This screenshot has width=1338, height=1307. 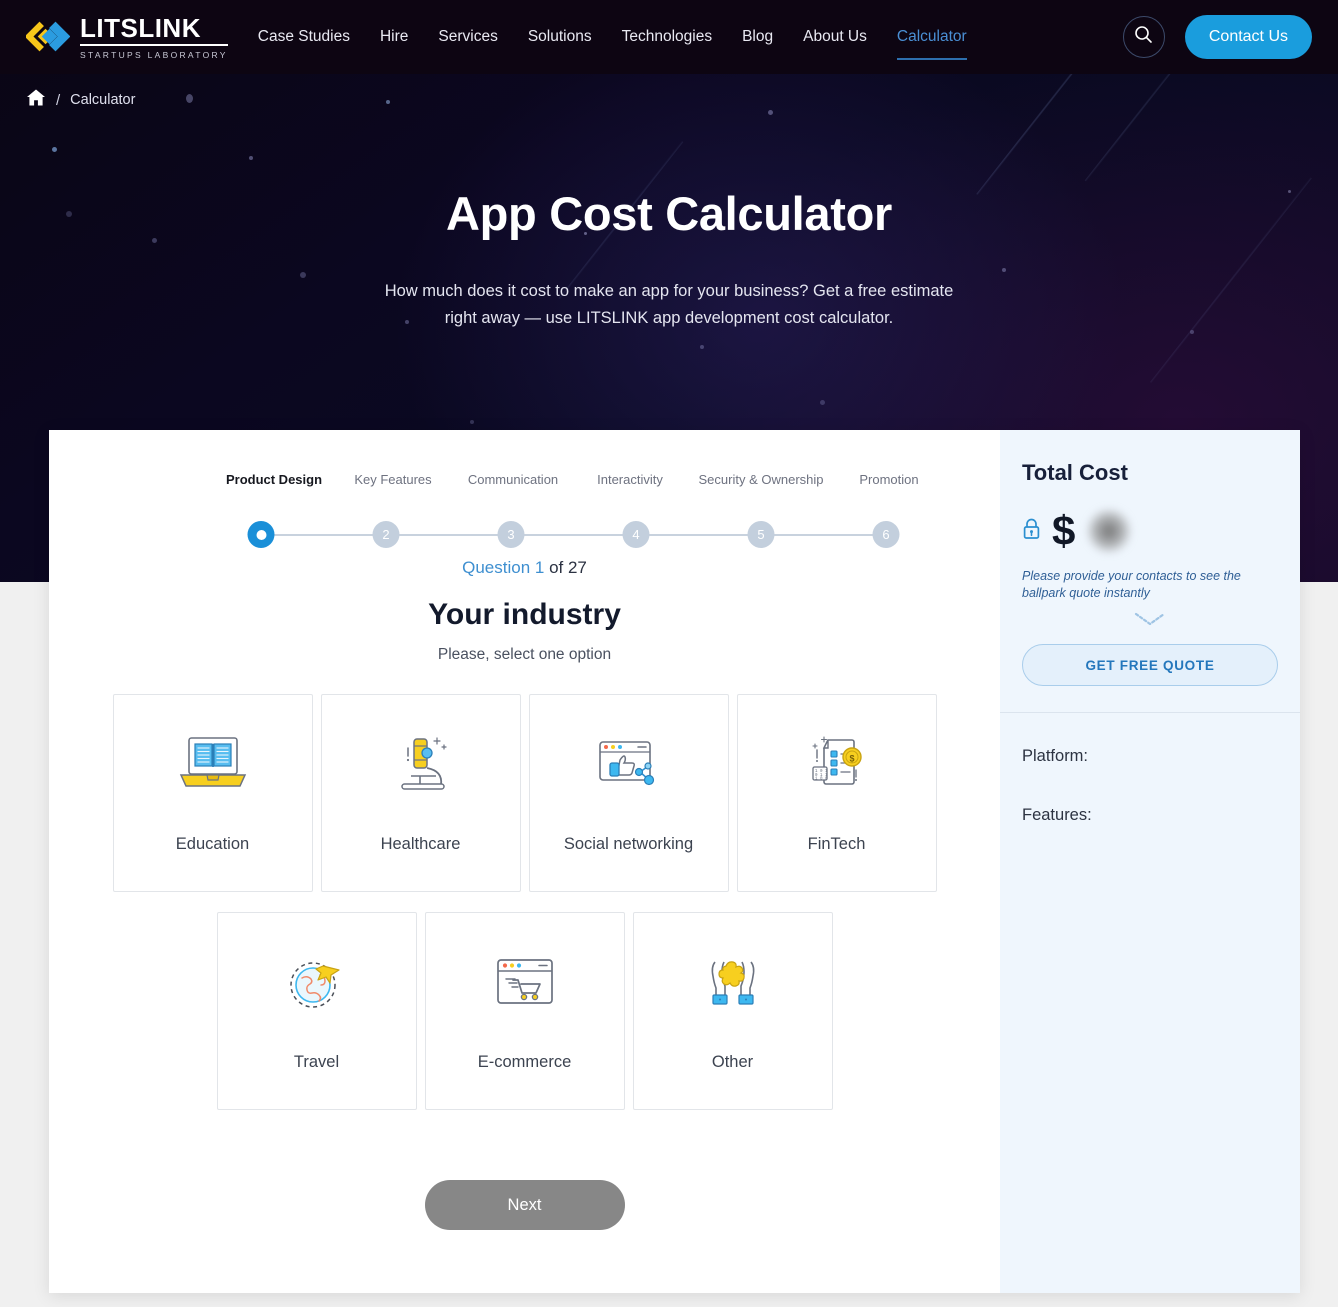 I want to click on question-counter-number: Question 1, so click(x=503, y=567).